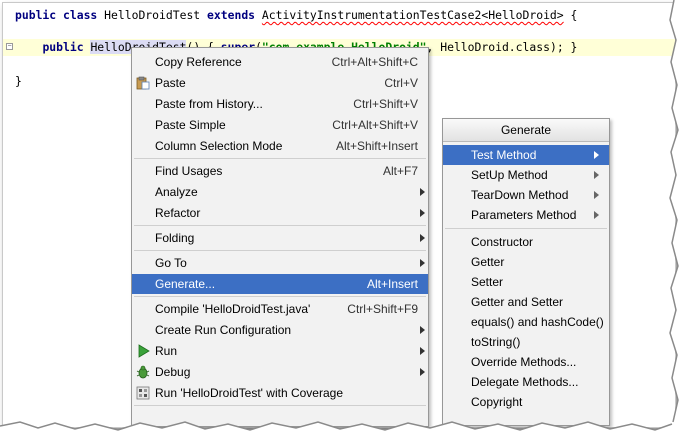 This screenshot has width=689, height=446. I want to click on generate-item-parameters-method: Parameters Method, so click(526, 215).